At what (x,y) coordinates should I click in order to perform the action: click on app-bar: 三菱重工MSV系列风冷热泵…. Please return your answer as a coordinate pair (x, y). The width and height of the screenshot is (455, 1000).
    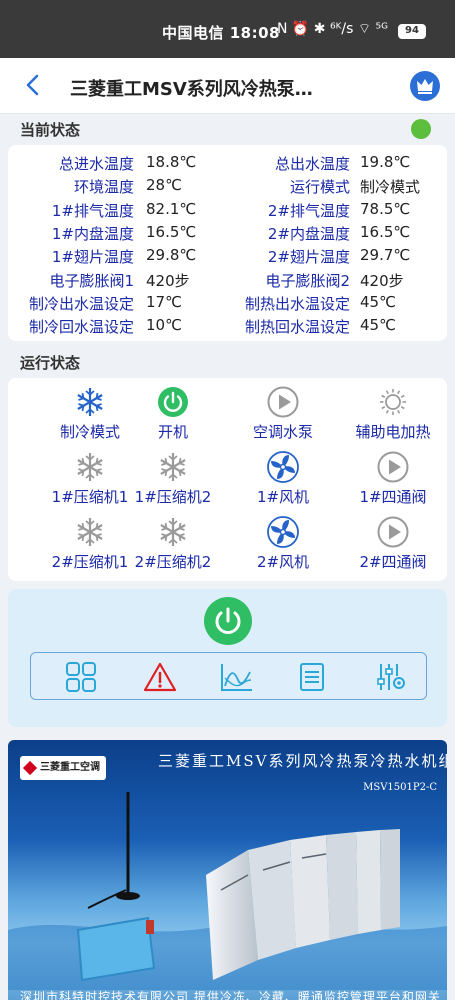
    Looking at the image, I should click on (227, 86).